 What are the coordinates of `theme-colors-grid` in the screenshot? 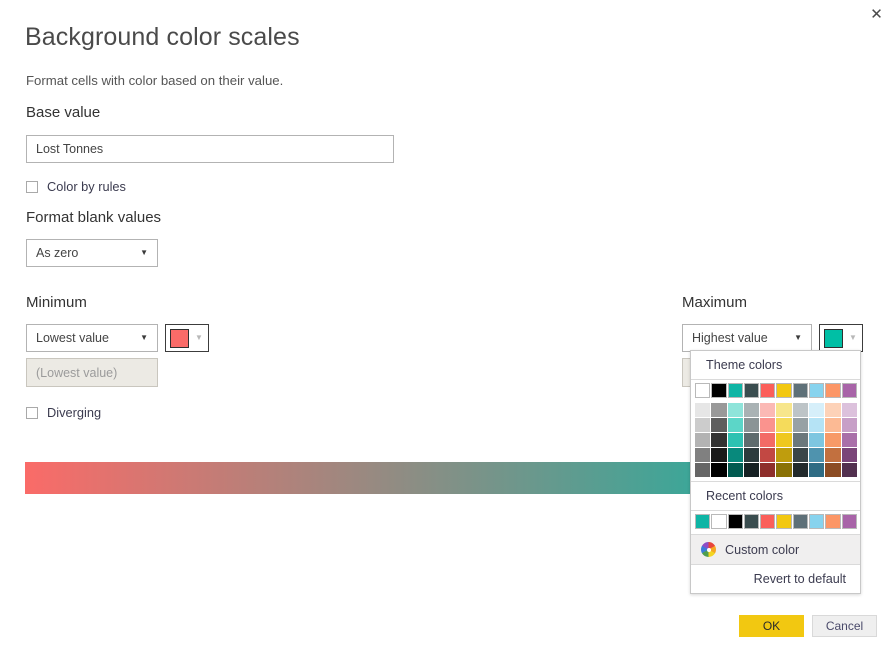 It's located at (775, 430).